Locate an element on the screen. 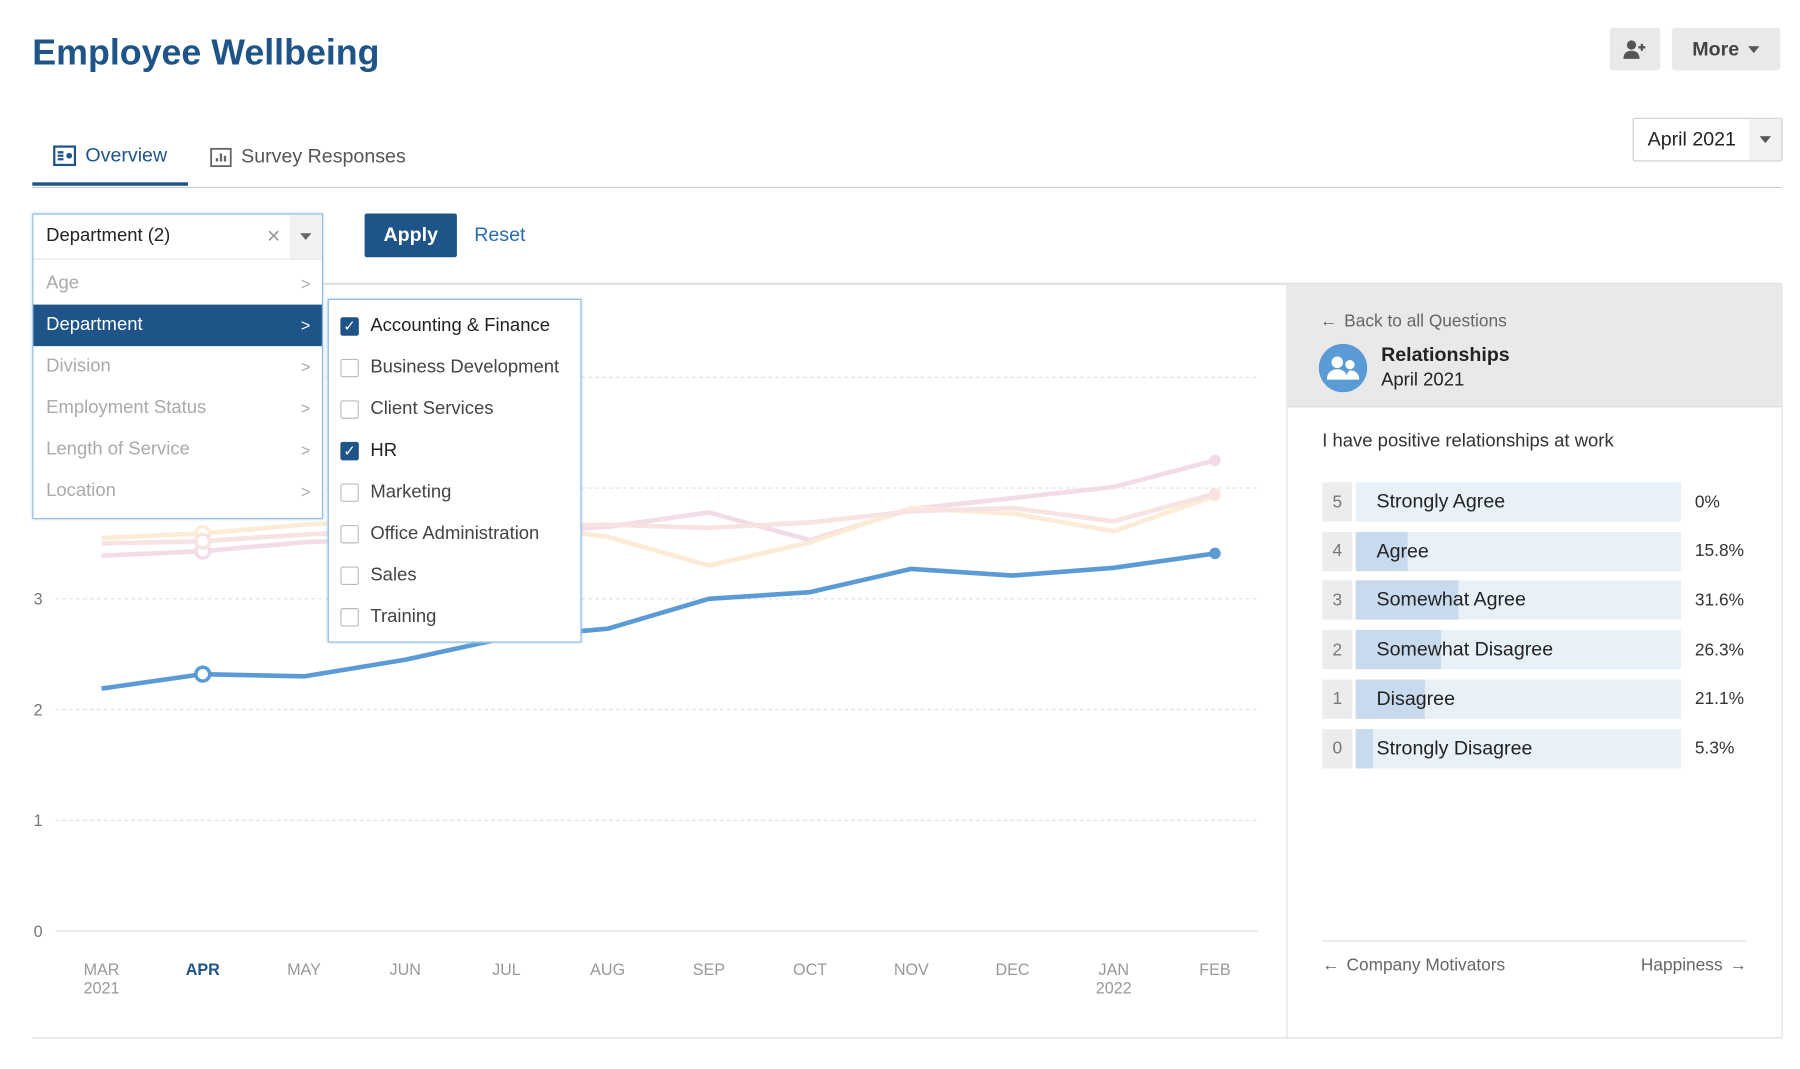 The width and height of the screenshot is (1800, 1069). filter-category-age: Age > is located at coordinates (177, 284).